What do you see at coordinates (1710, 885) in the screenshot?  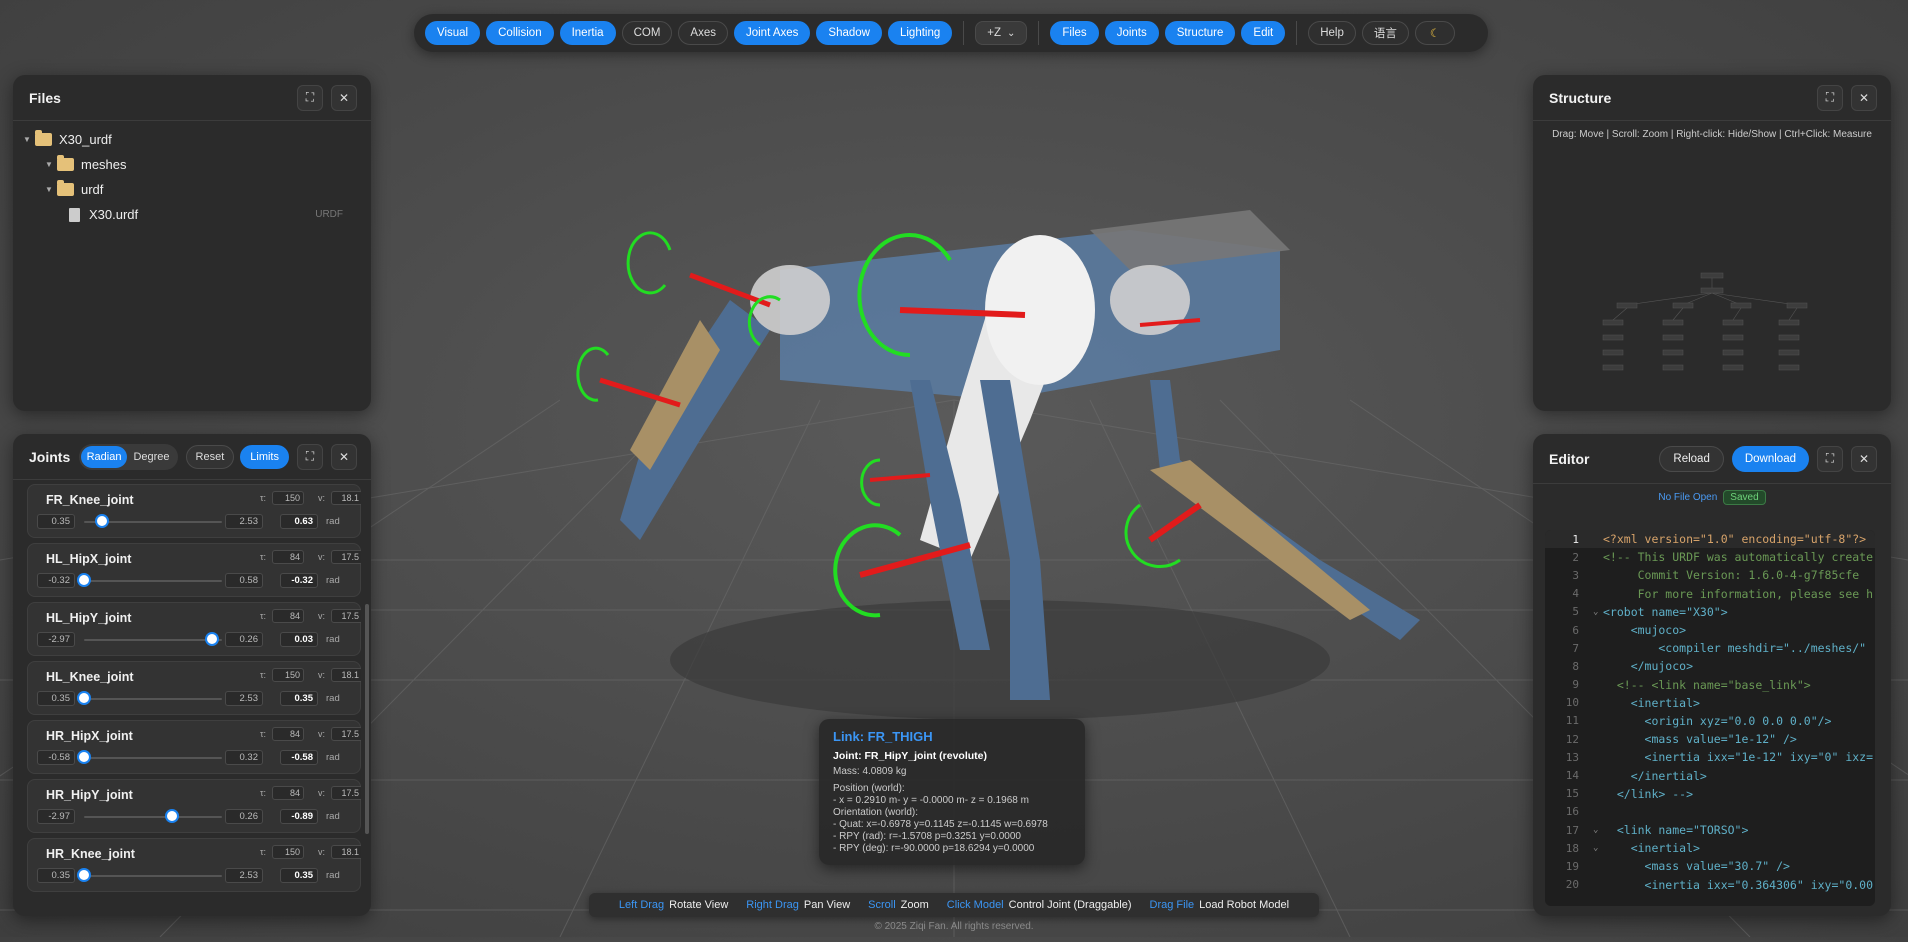 I see `code-line: 20 <inertia ixx="0.364306" ixy="0.00` at bounding box center [1710, 885].